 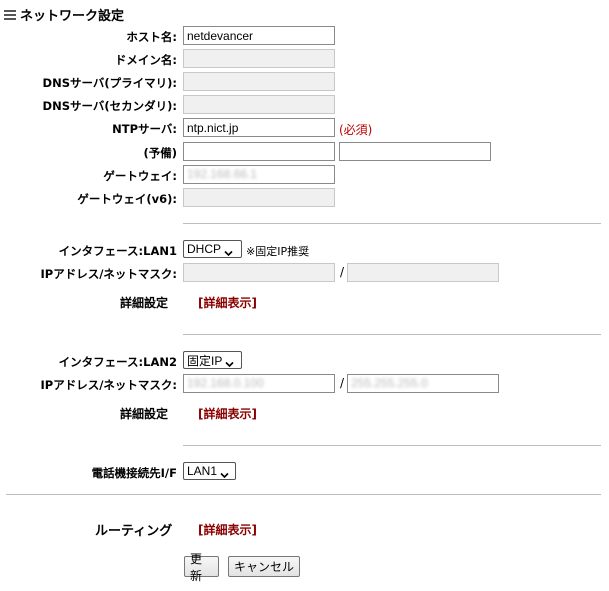 What do you see at coordinates (72, 16) in the screenshot?
I see `page-title-text: ネットワーク設定` at bounding box center [72, 16].